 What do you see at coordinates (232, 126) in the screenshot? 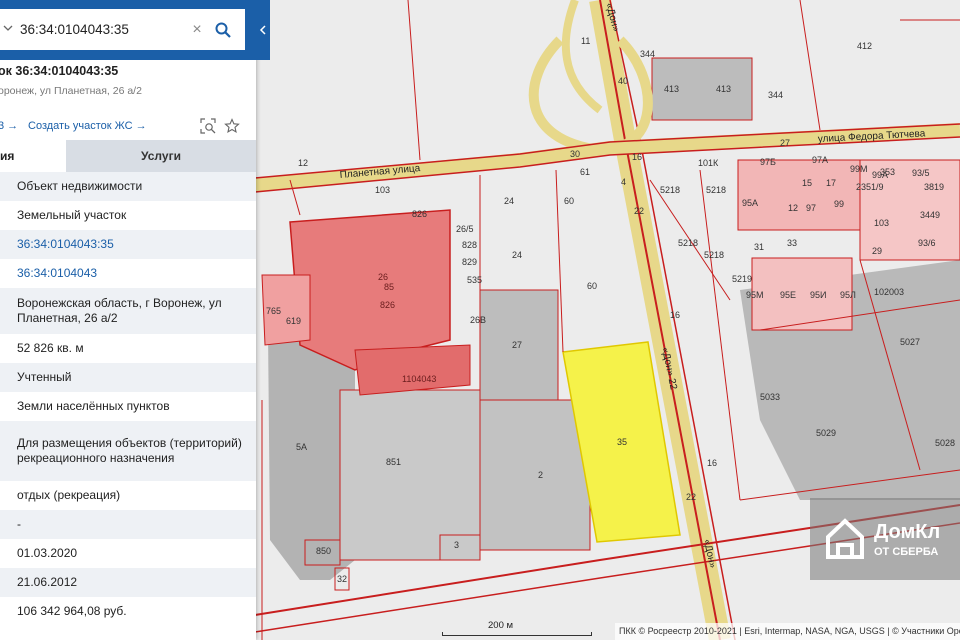
I see `star-icon` at bounding box center [232, 126].